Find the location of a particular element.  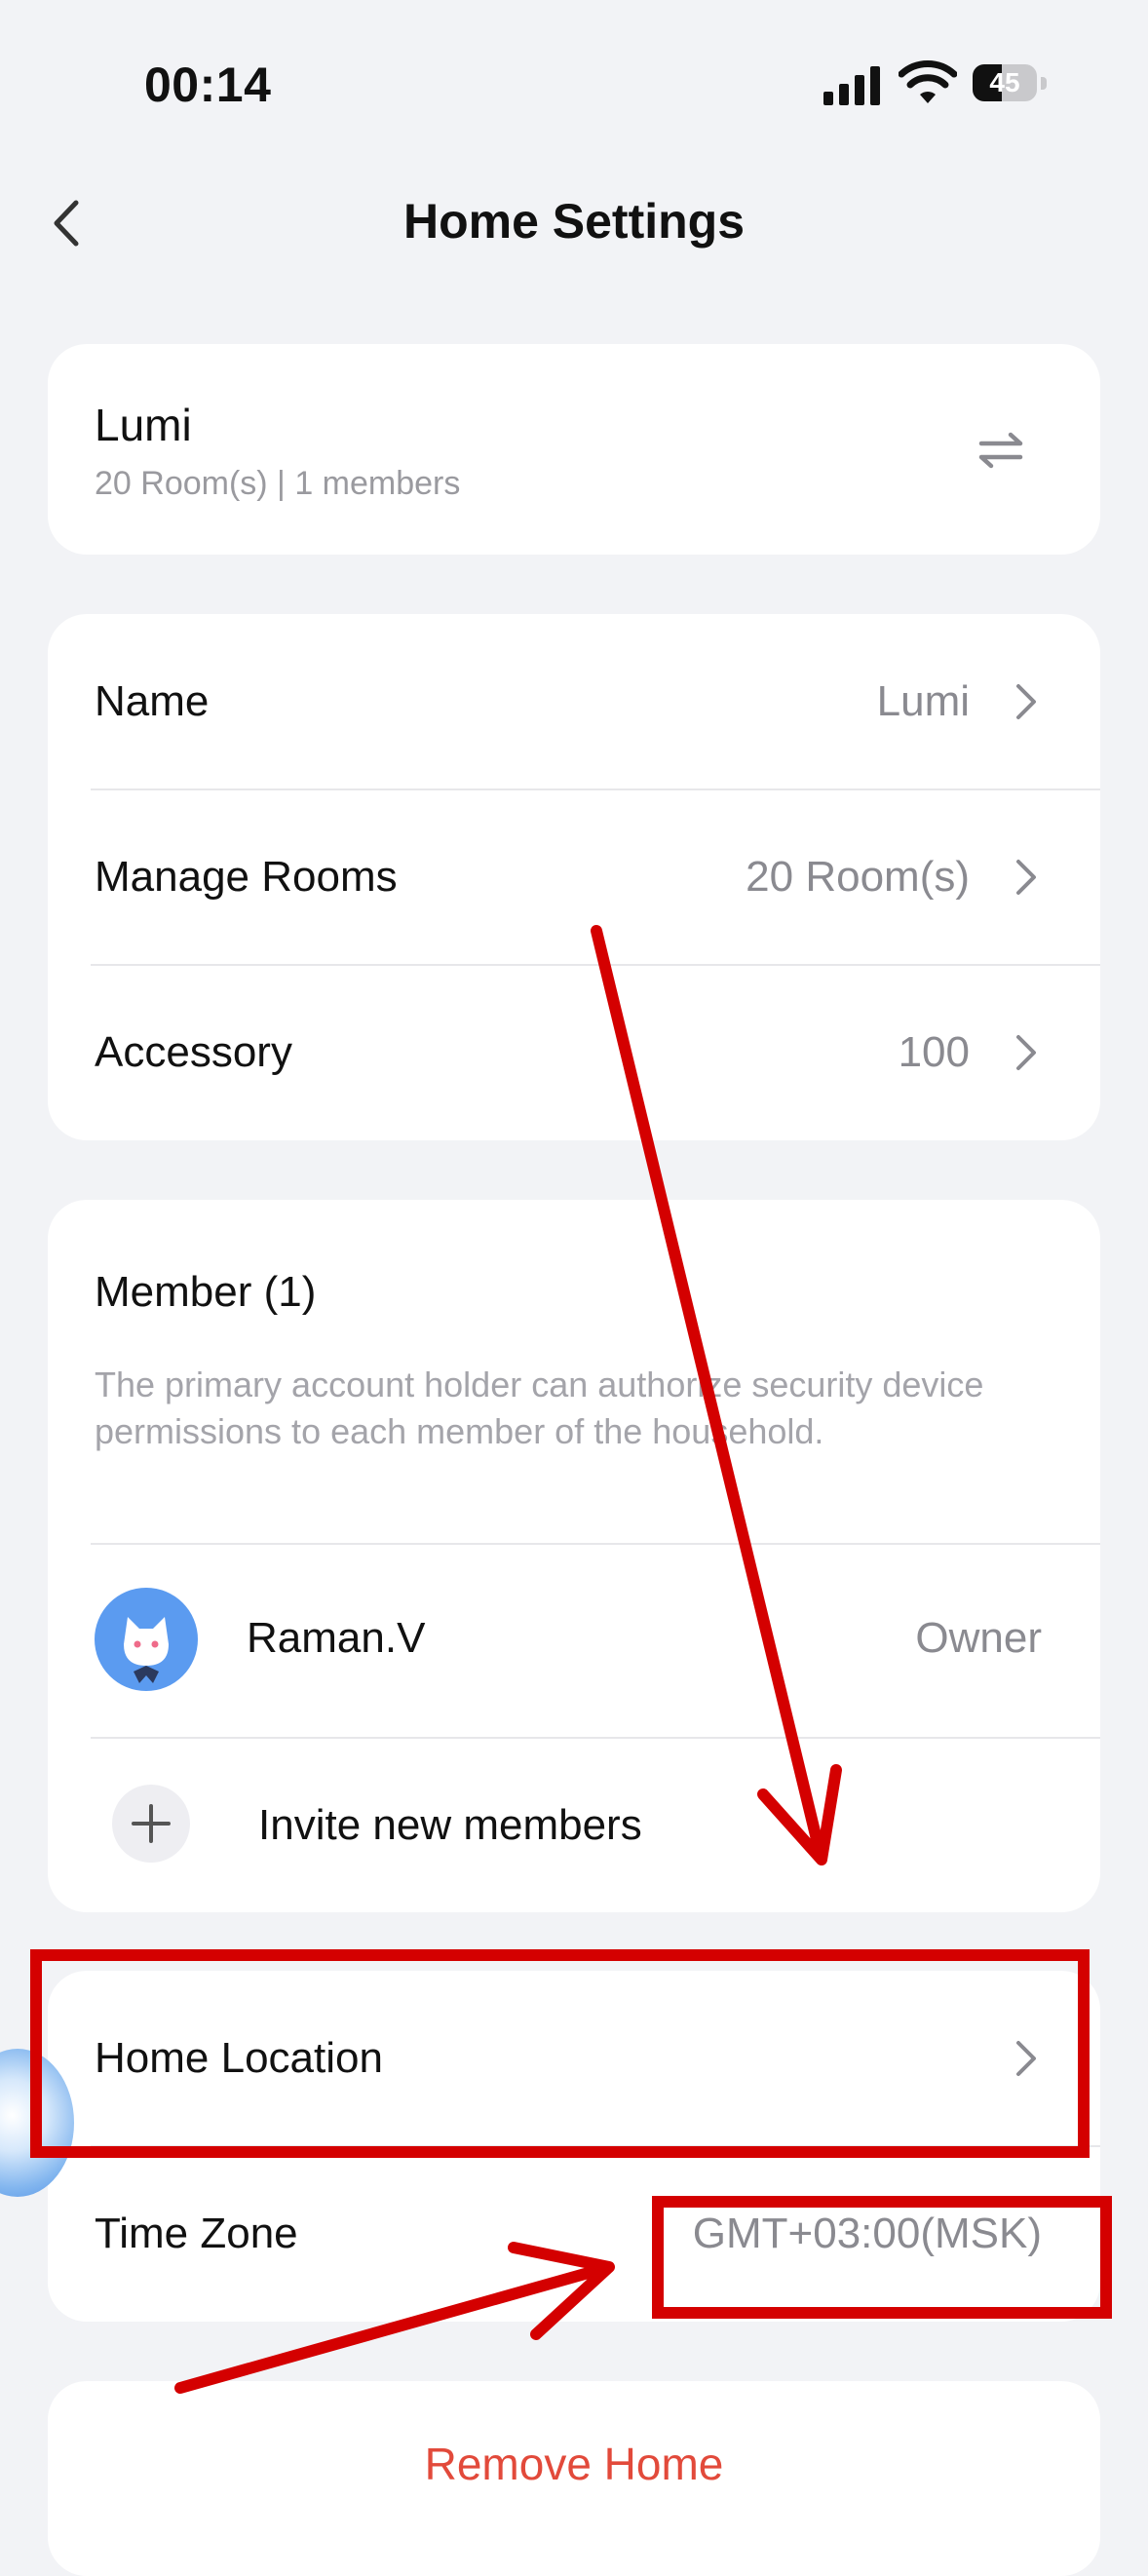

settings-row-accessory: Accessory 100 is located at coordinates (574, 1052).